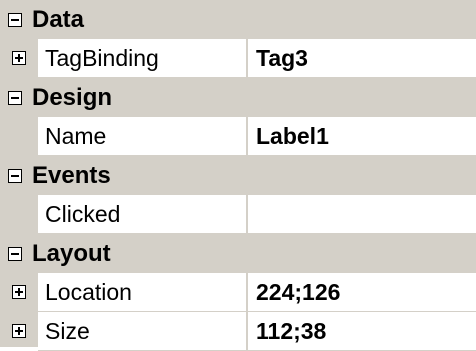 The height and width of the screenshot is (351, 476). I want to click on property-row-location: Location 224;126, so click(238, 292).